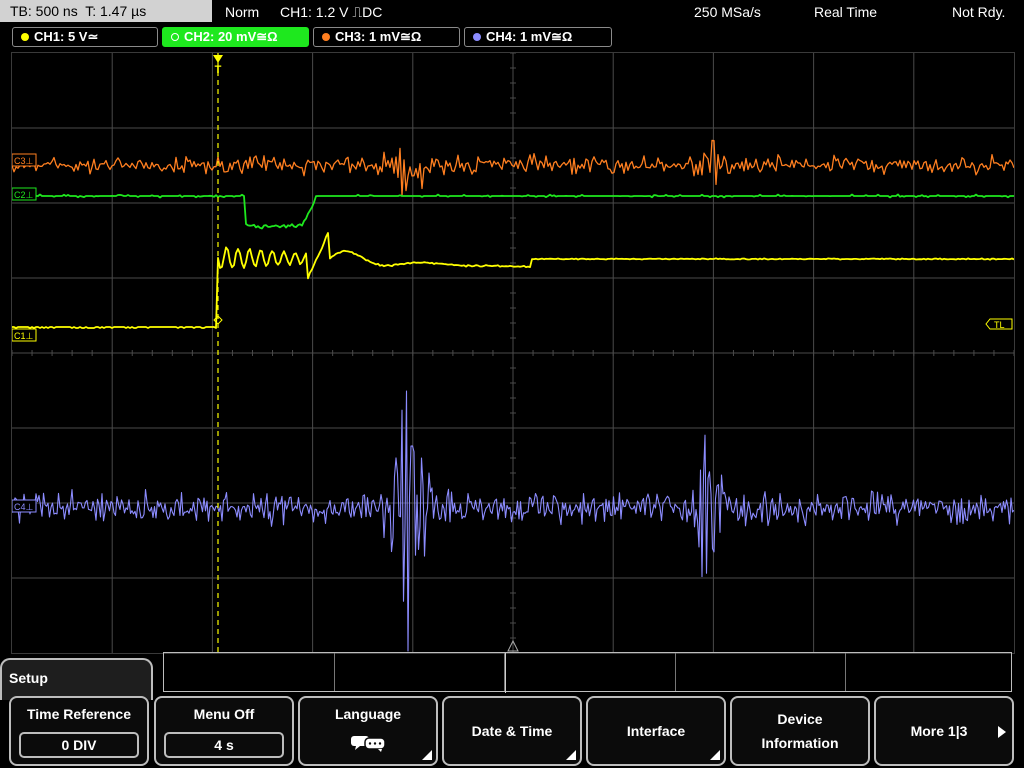  I want to click on channel-tab-ch2: CH2: 20 mV≅Ω, so click(235, 37).